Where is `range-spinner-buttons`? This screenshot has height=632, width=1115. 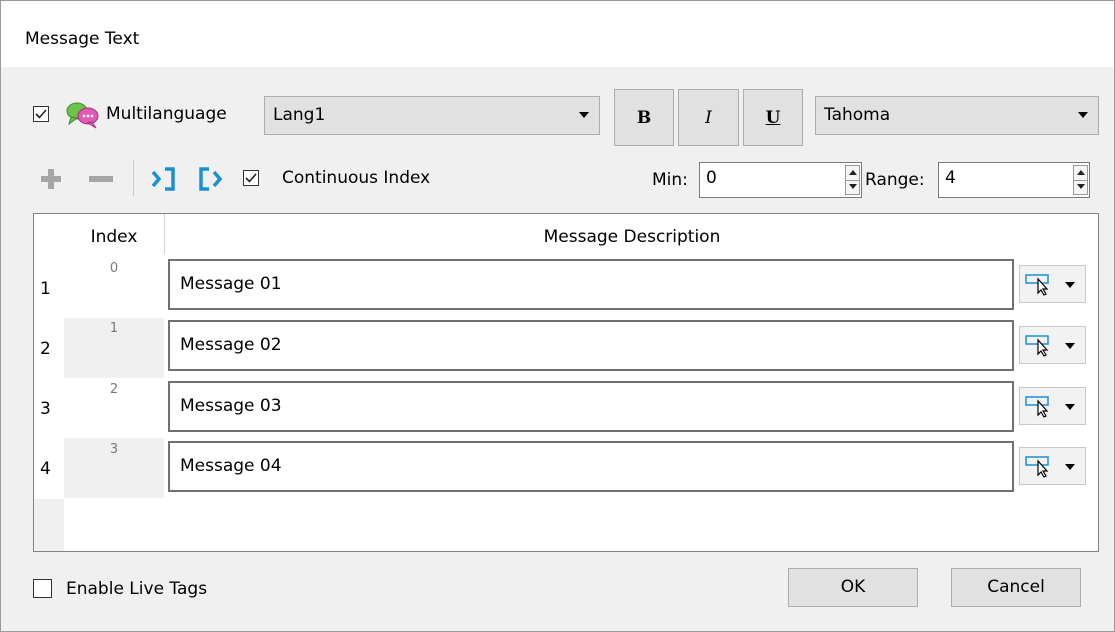
range-spinner-buttons is located at coordinates (1080, 180).